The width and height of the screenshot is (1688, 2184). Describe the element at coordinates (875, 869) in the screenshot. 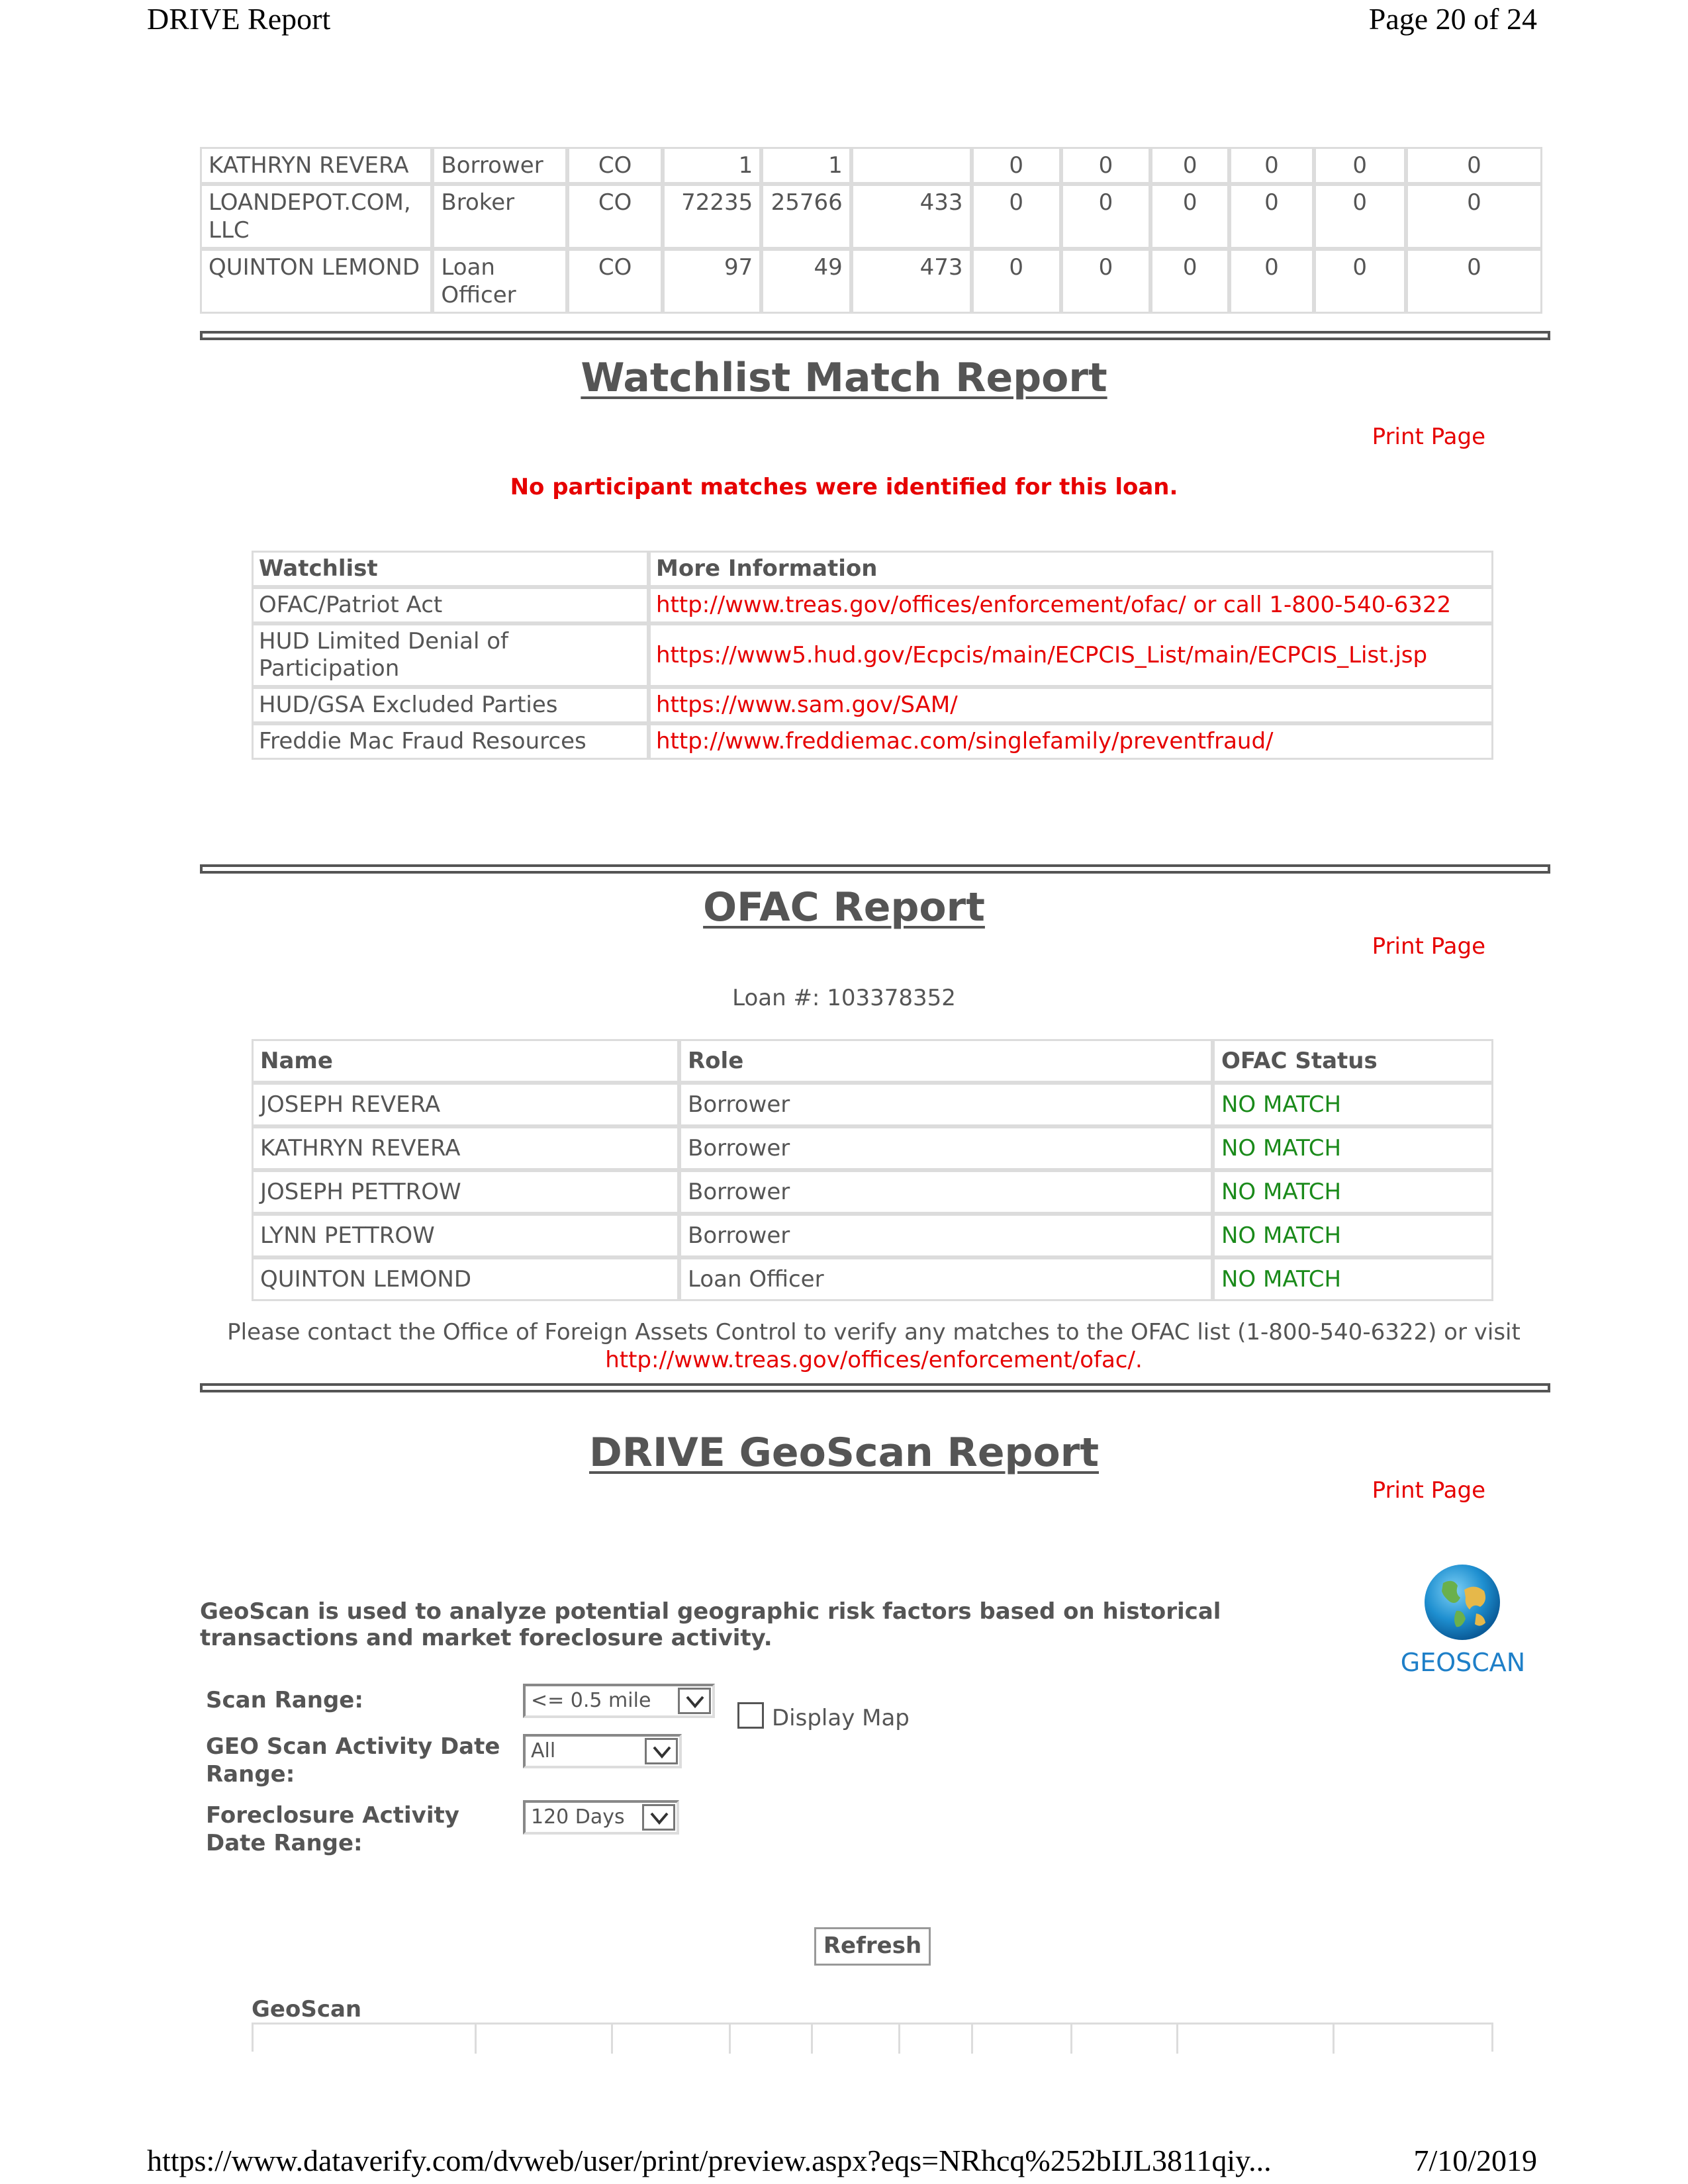

I see `section-divider` at that location.